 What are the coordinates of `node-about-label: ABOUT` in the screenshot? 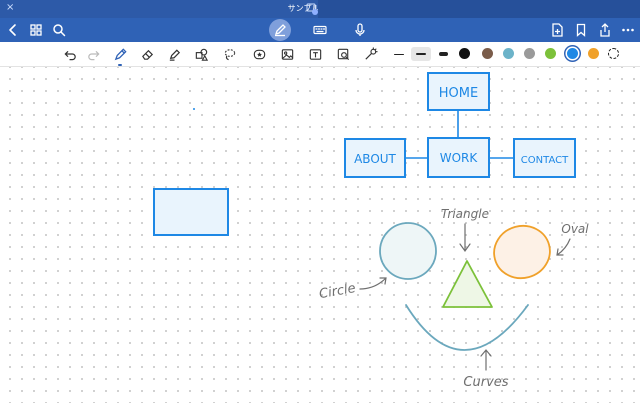 It's located at (375, 159).